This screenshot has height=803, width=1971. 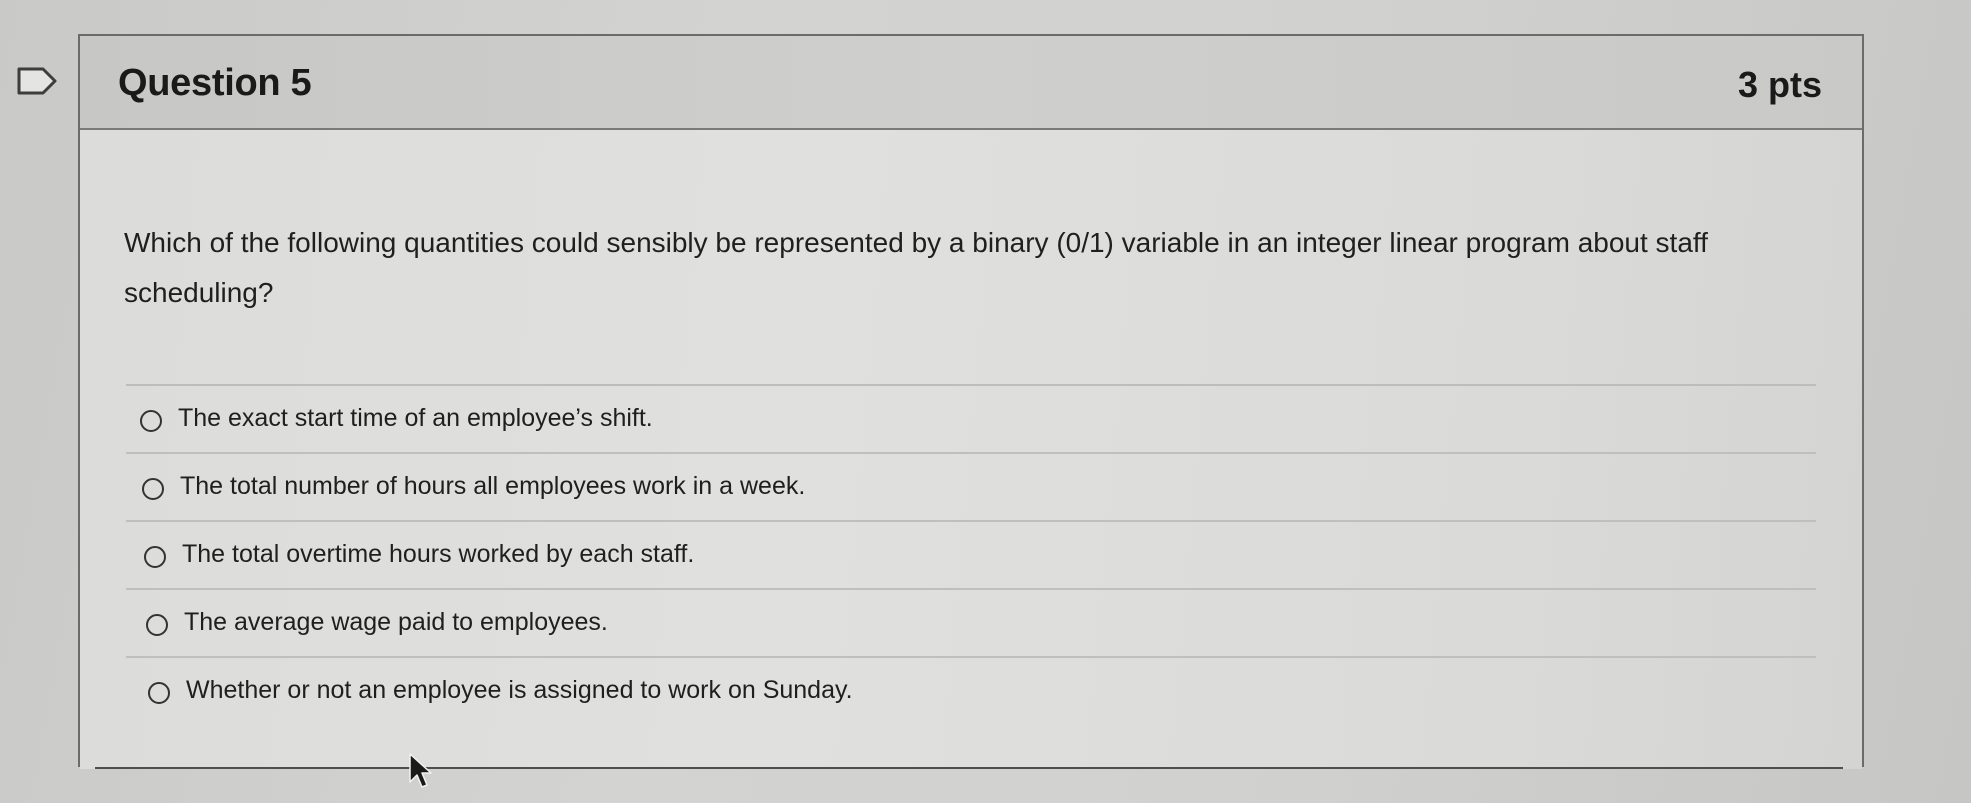 What do you see at coordinates (38, 81) in the screenshot?
I see `flag-question-icon` at bounding box center [38, 81].